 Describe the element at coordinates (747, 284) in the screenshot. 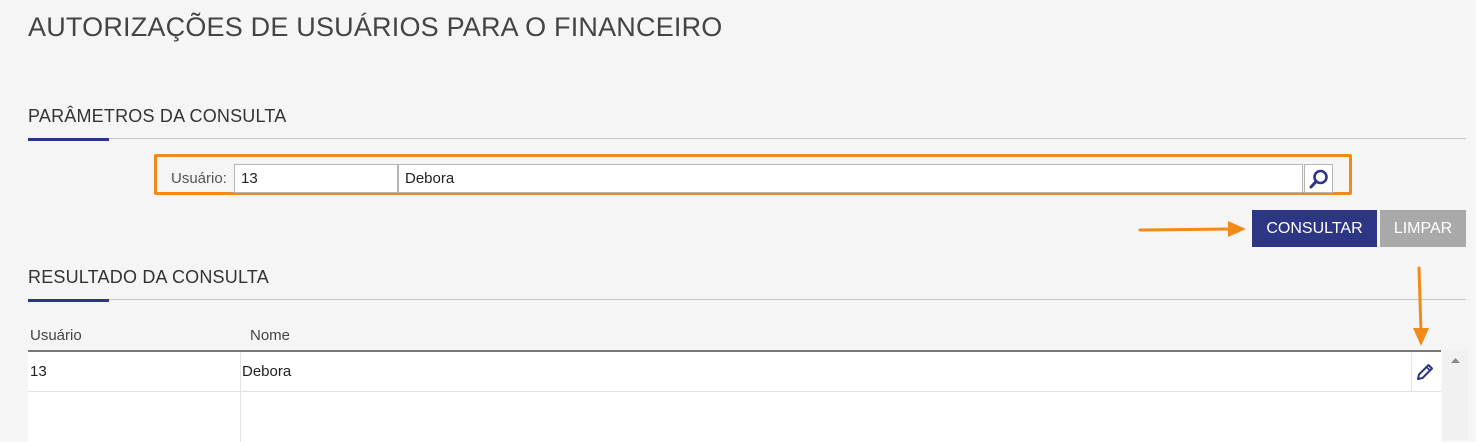

I see `results-section-header: RESULTADO DA CONSULTA` at that location.